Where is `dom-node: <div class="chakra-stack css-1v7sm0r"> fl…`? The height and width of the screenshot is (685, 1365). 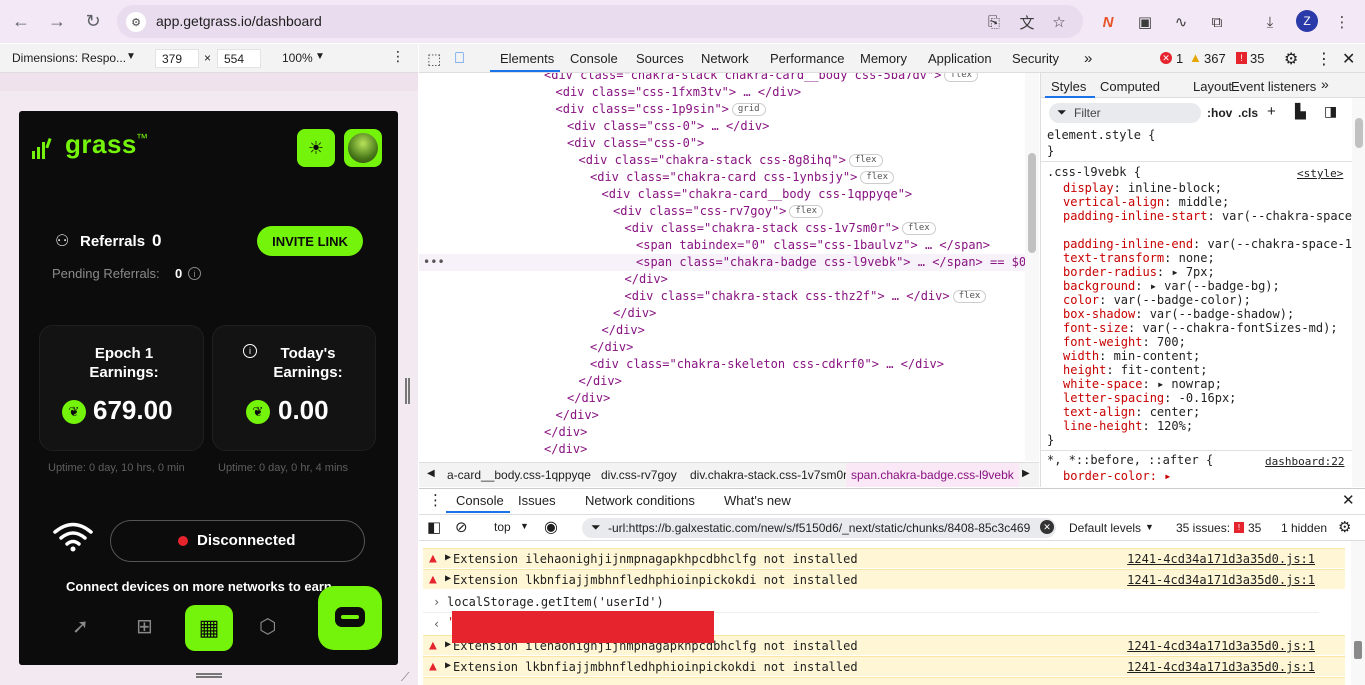
dom-node: <div class="chakra-stack css-1v7sm0r"> fl… is located at coordinates (722, 228).